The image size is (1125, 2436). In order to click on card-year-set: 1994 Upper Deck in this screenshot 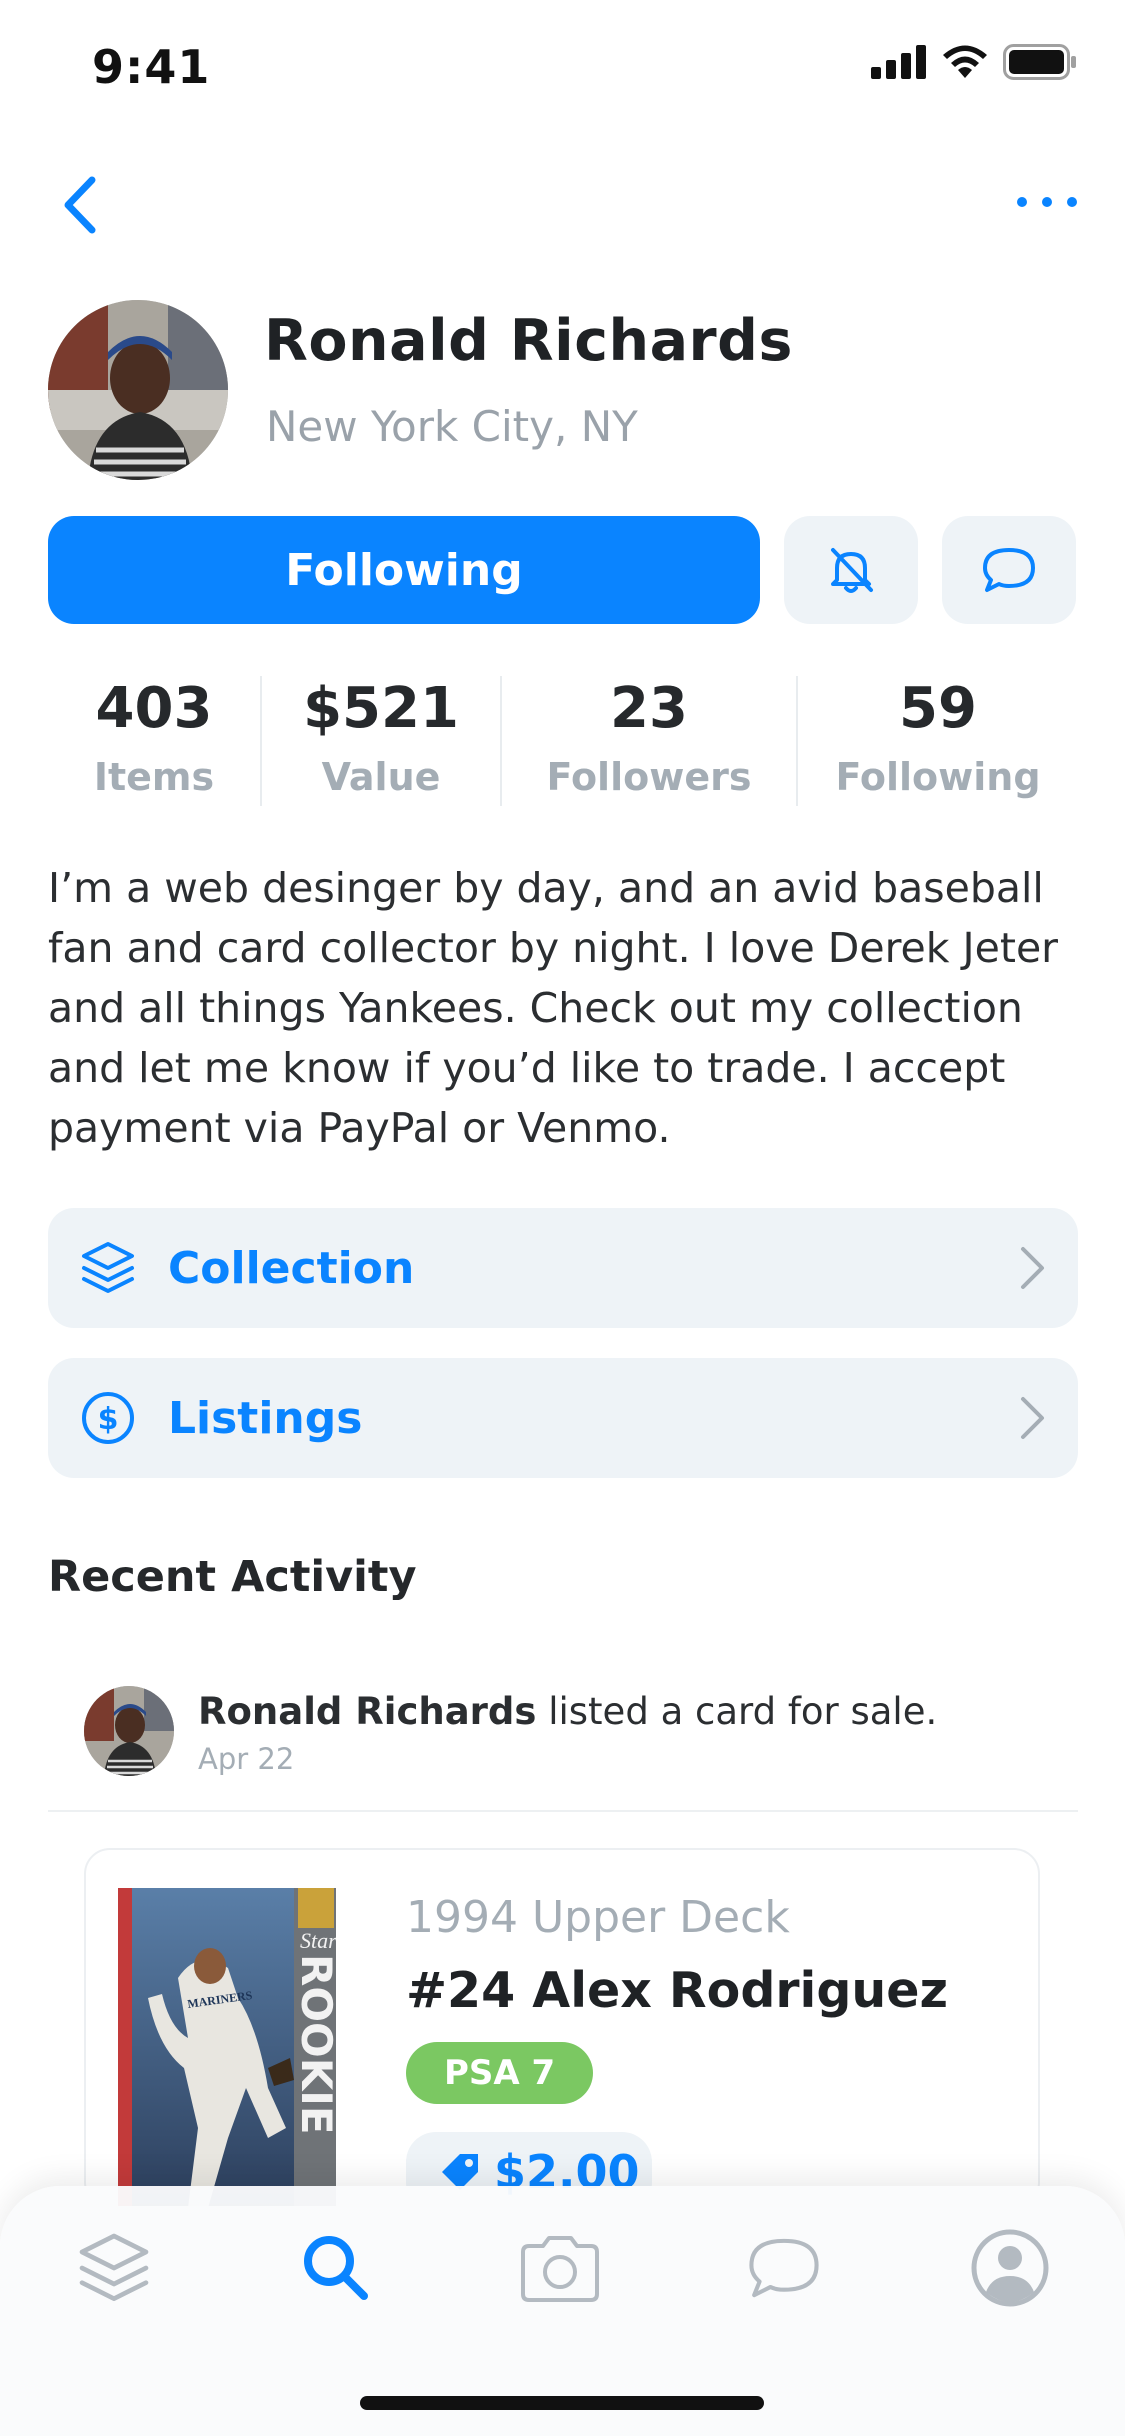, I will do `click(598, 1917)`.